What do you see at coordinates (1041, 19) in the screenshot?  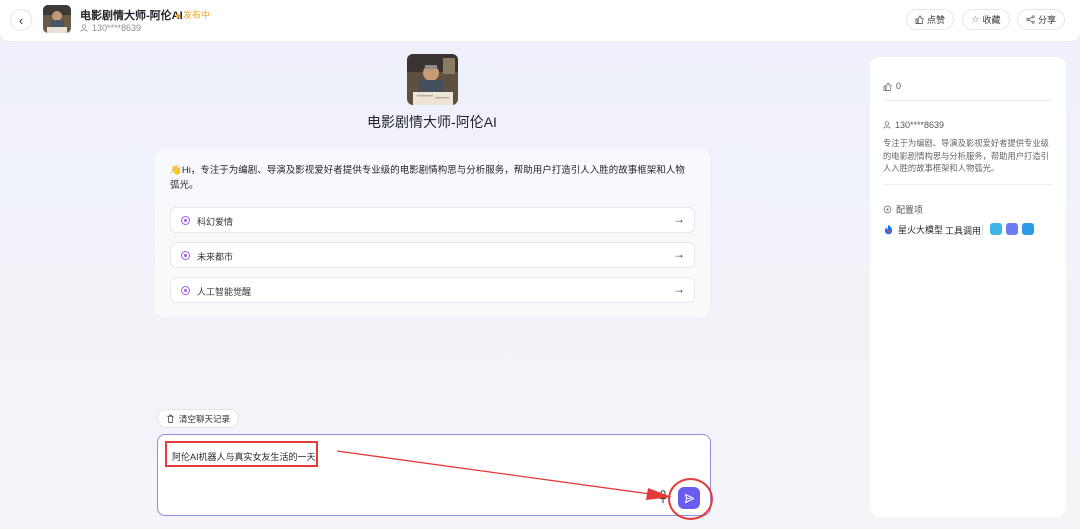 I see `share-button: 分享` at bounding box center [1041, 19].